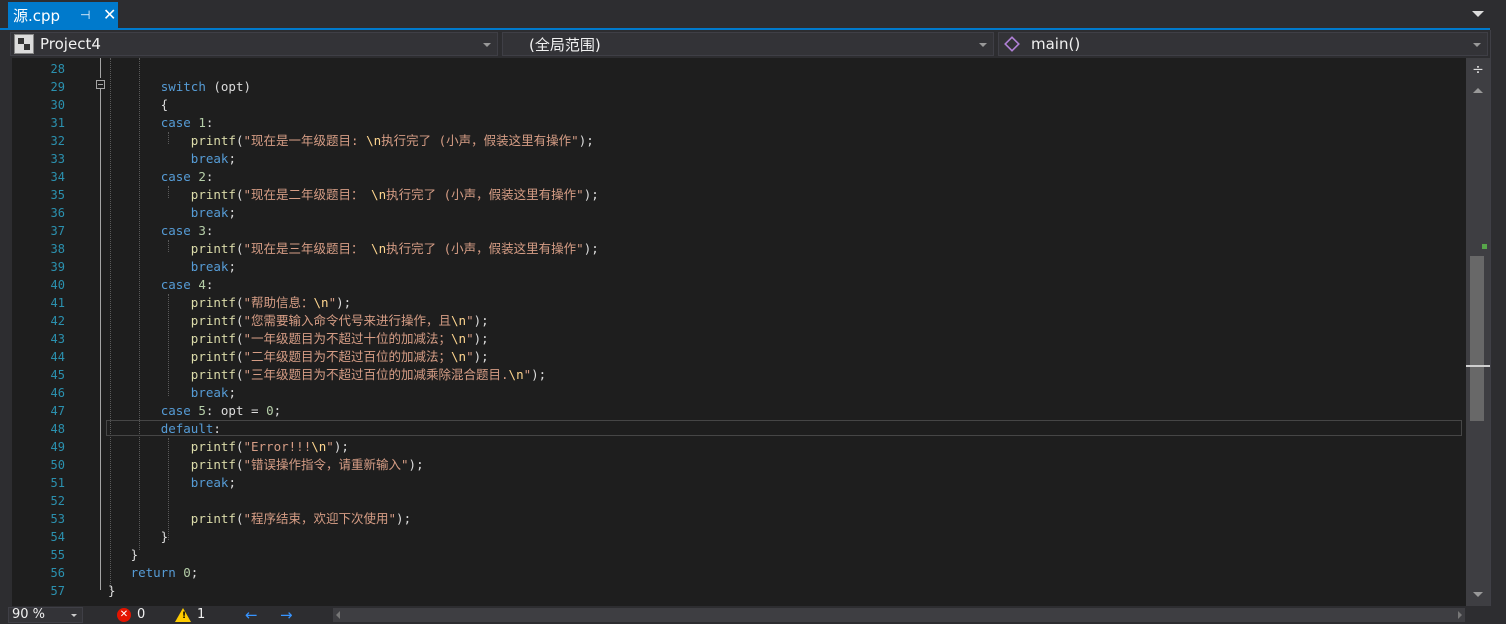  What do you see at coordinates (201, 614) in the screenshot?
I see `warning-count: 1` at bounding box center [201, 614].